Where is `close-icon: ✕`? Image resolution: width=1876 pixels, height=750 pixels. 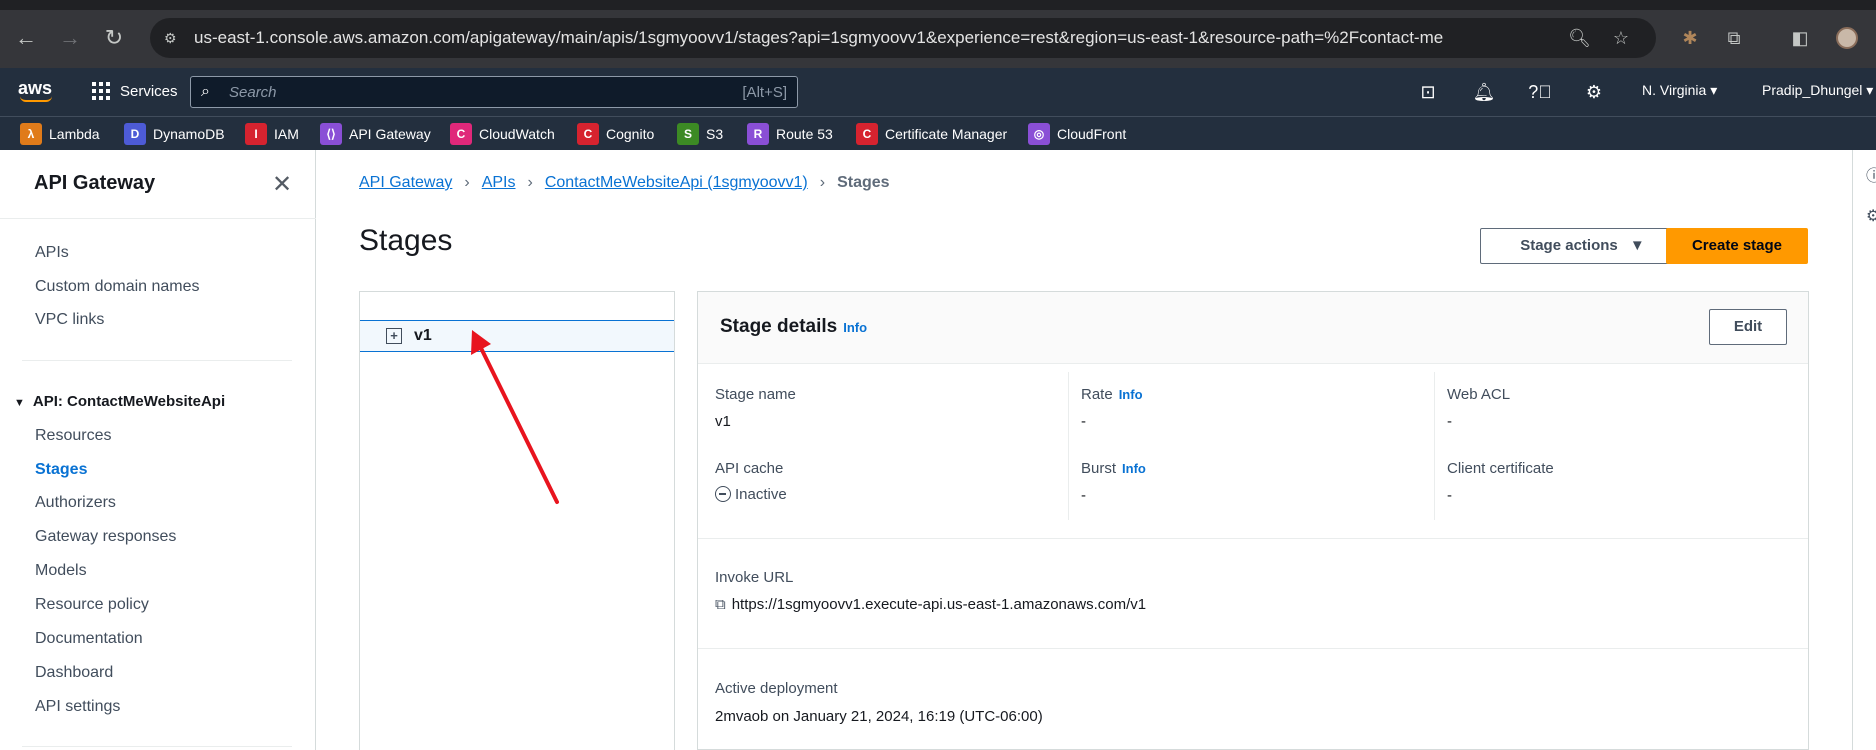
close-icon: ✕ is located at coordinates (282, 184).